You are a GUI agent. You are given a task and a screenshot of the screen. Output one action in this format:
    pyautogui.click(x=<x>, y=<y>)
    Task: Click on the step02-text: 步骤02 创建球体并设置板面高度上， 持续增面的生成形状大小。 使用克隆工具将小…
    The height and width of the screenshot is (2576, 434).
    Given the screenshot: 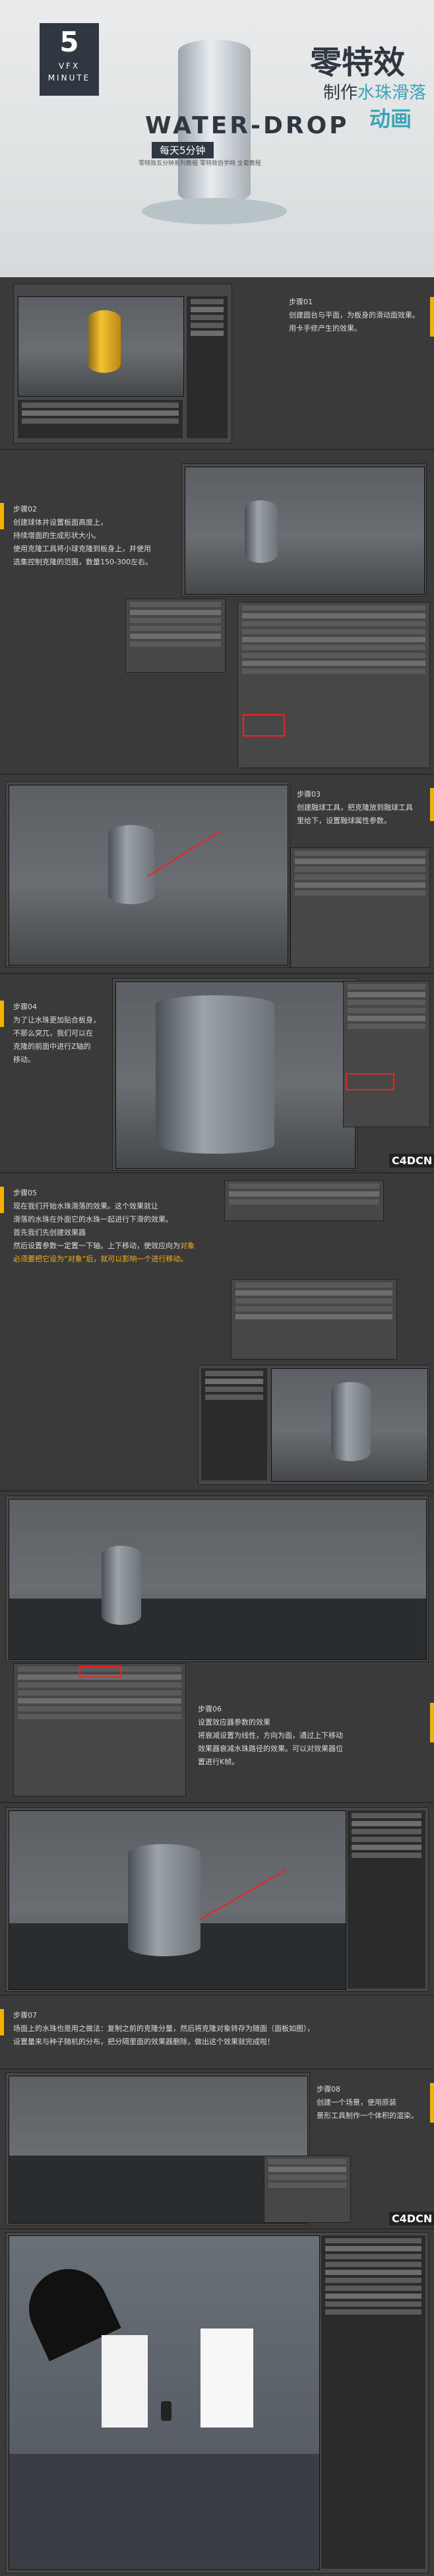 What is the action you would take?
    pyautogui.click(x=82, y=536)
    